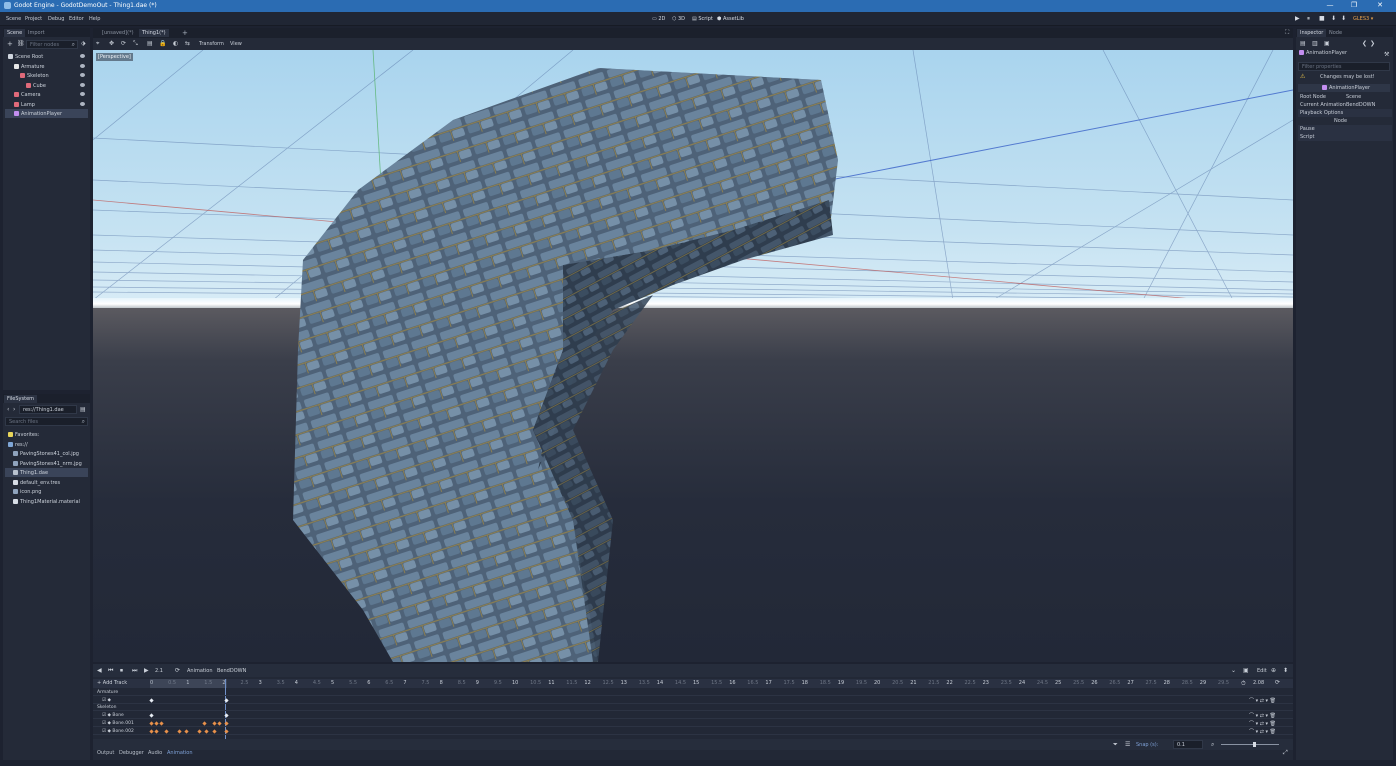  What do you see at coordinates (1380, 5) in the screenshot?
I see `close-button: ✕` at bounding box center [1380, 5].